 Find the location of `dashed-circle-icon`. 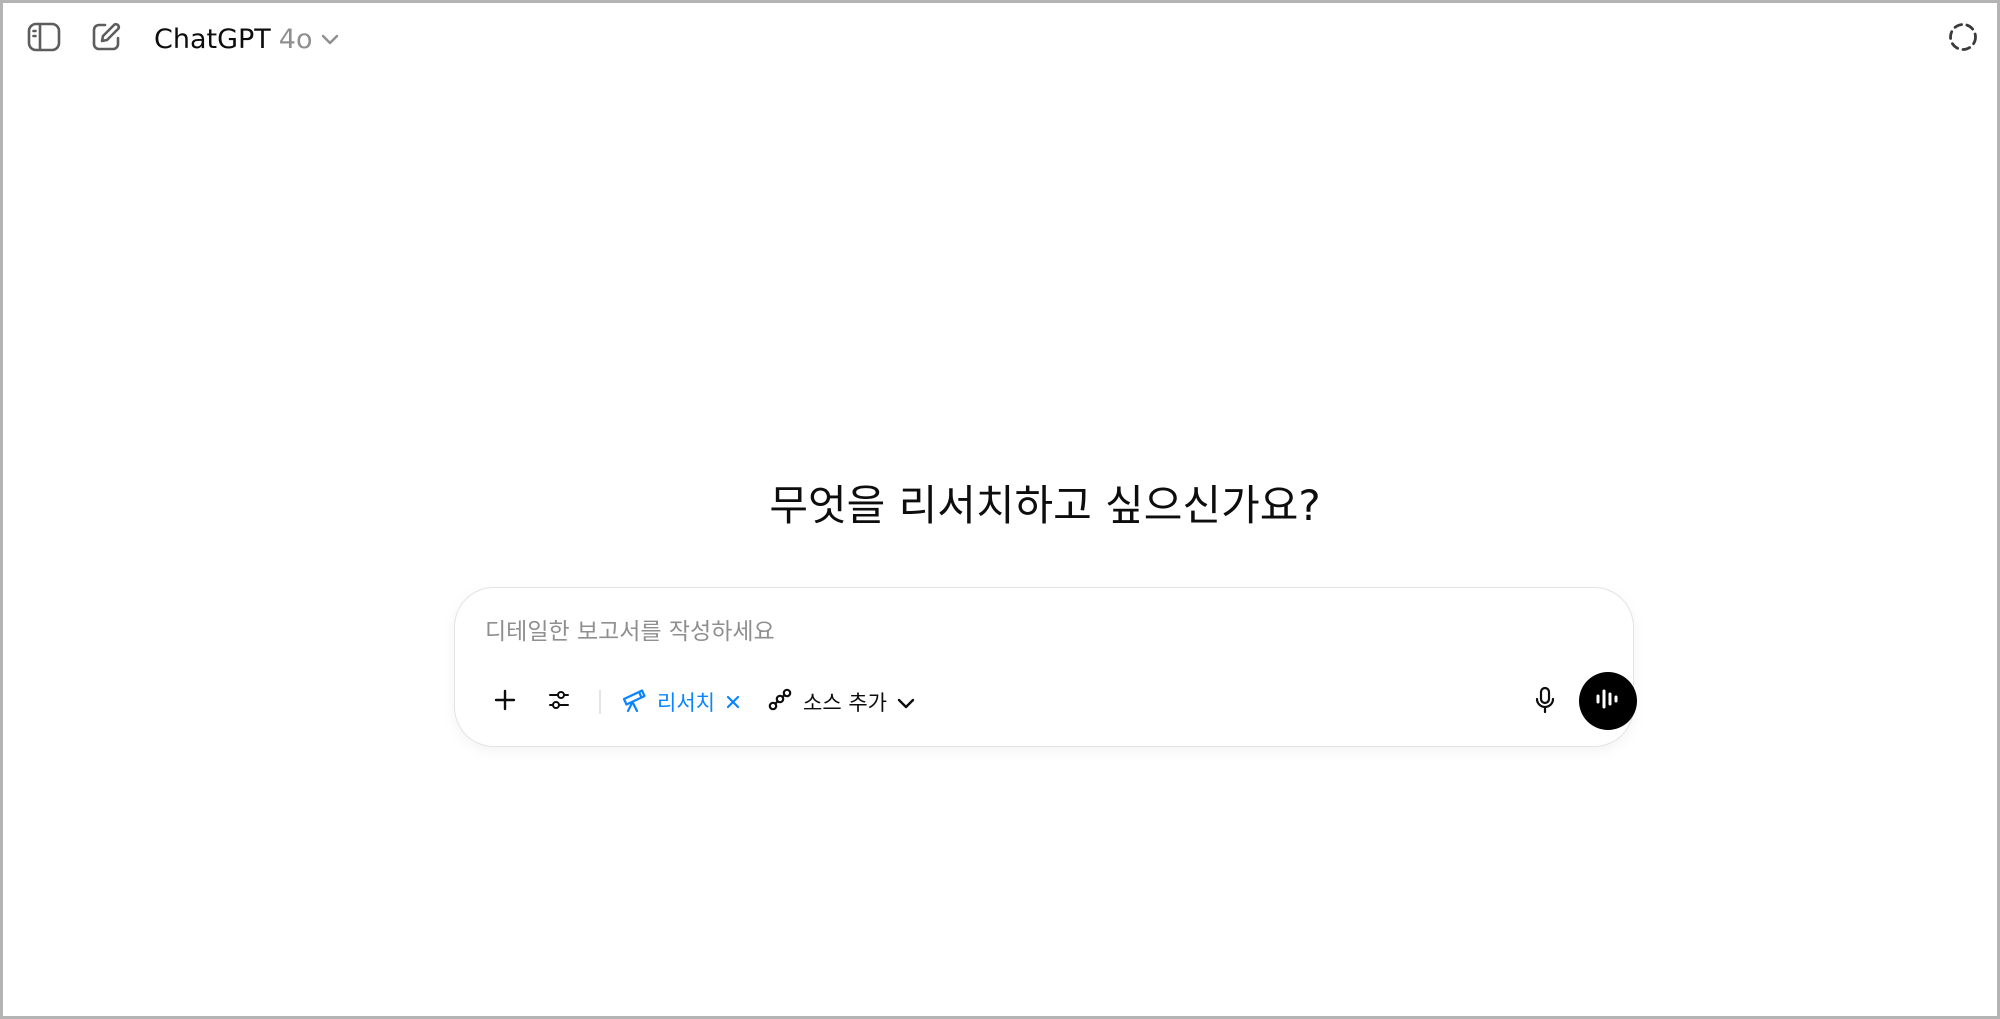

dashed-circle-icon is located at coordinates (1963, 39).